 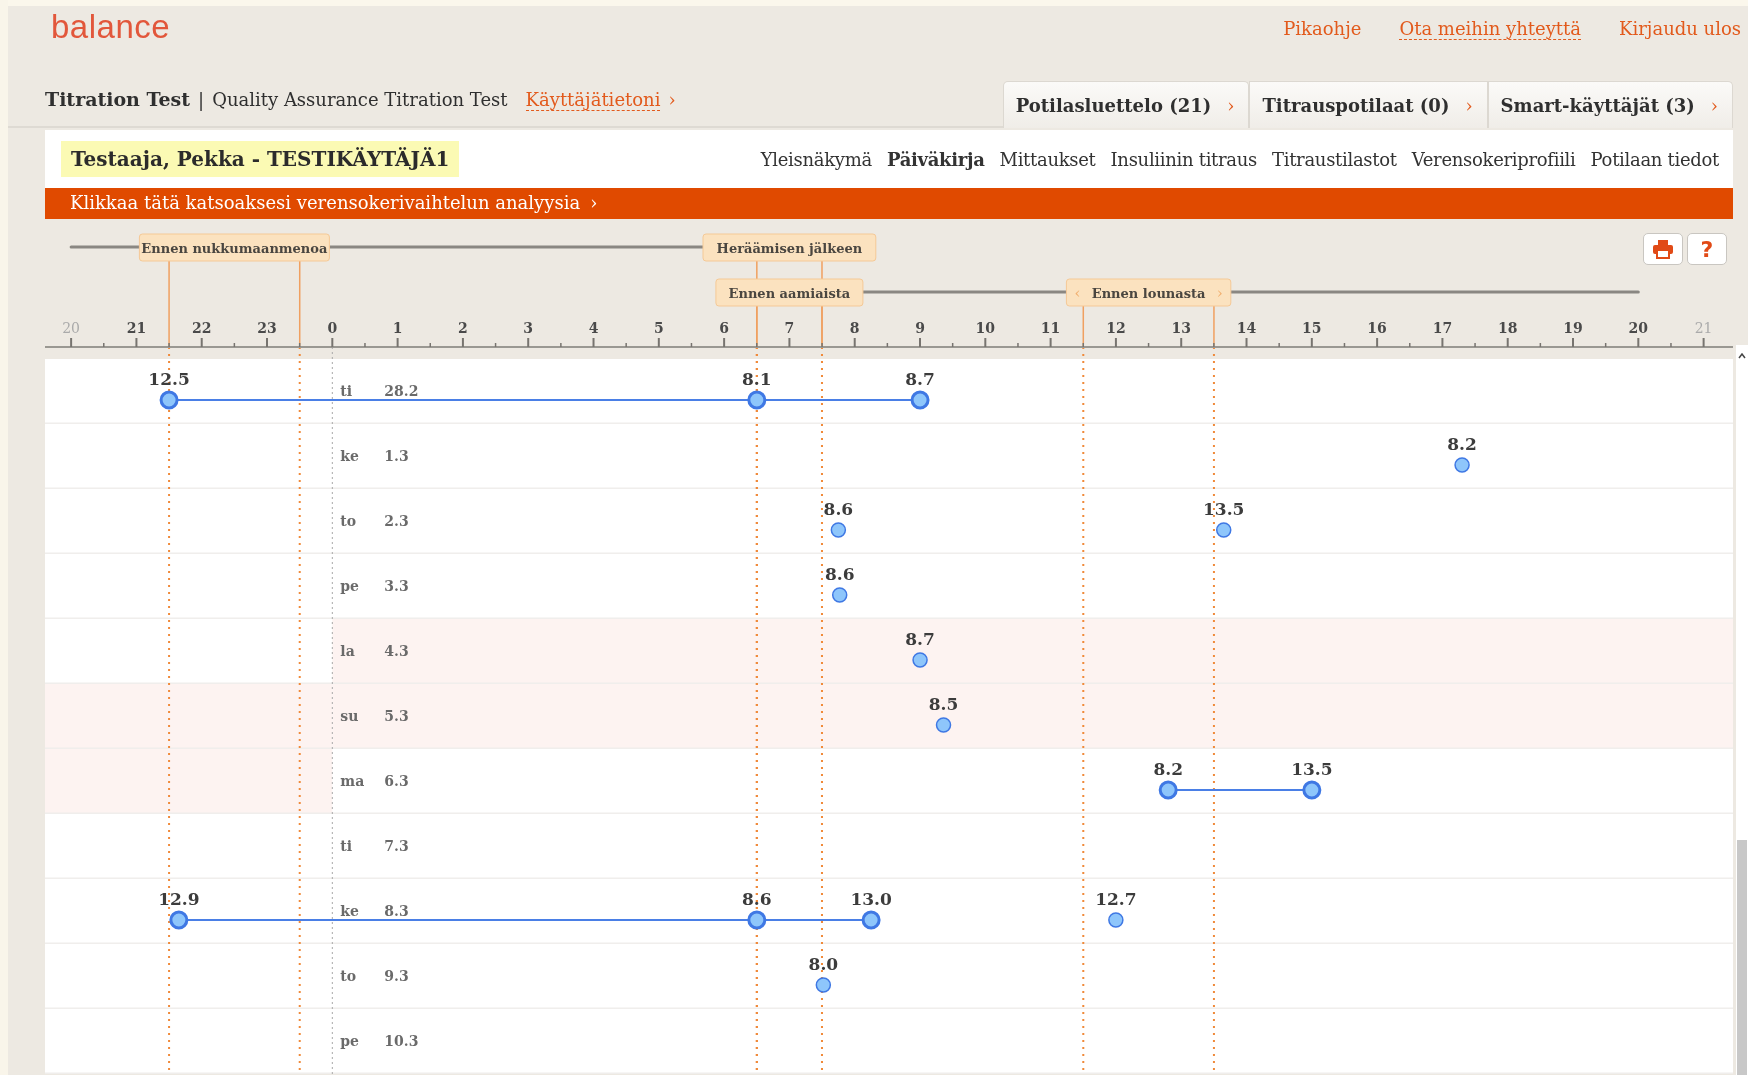 What do you see at coordinates (401, 391) in the screenshot?
I see `date-label: 28.2` at bounding box center [401, 391].